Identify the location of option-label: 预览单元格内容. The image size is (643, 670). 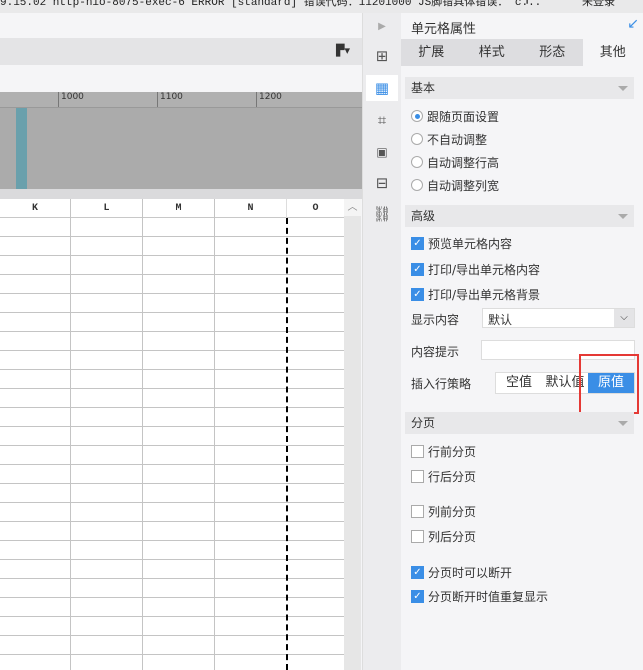
(470, 243).